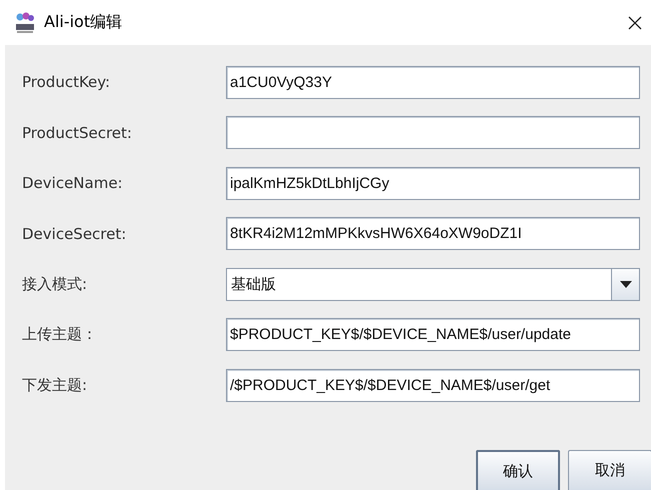  Describe the element at coordinates (77, 133) in the screenshot. I see `field-label: ProductSecret:` at that location.